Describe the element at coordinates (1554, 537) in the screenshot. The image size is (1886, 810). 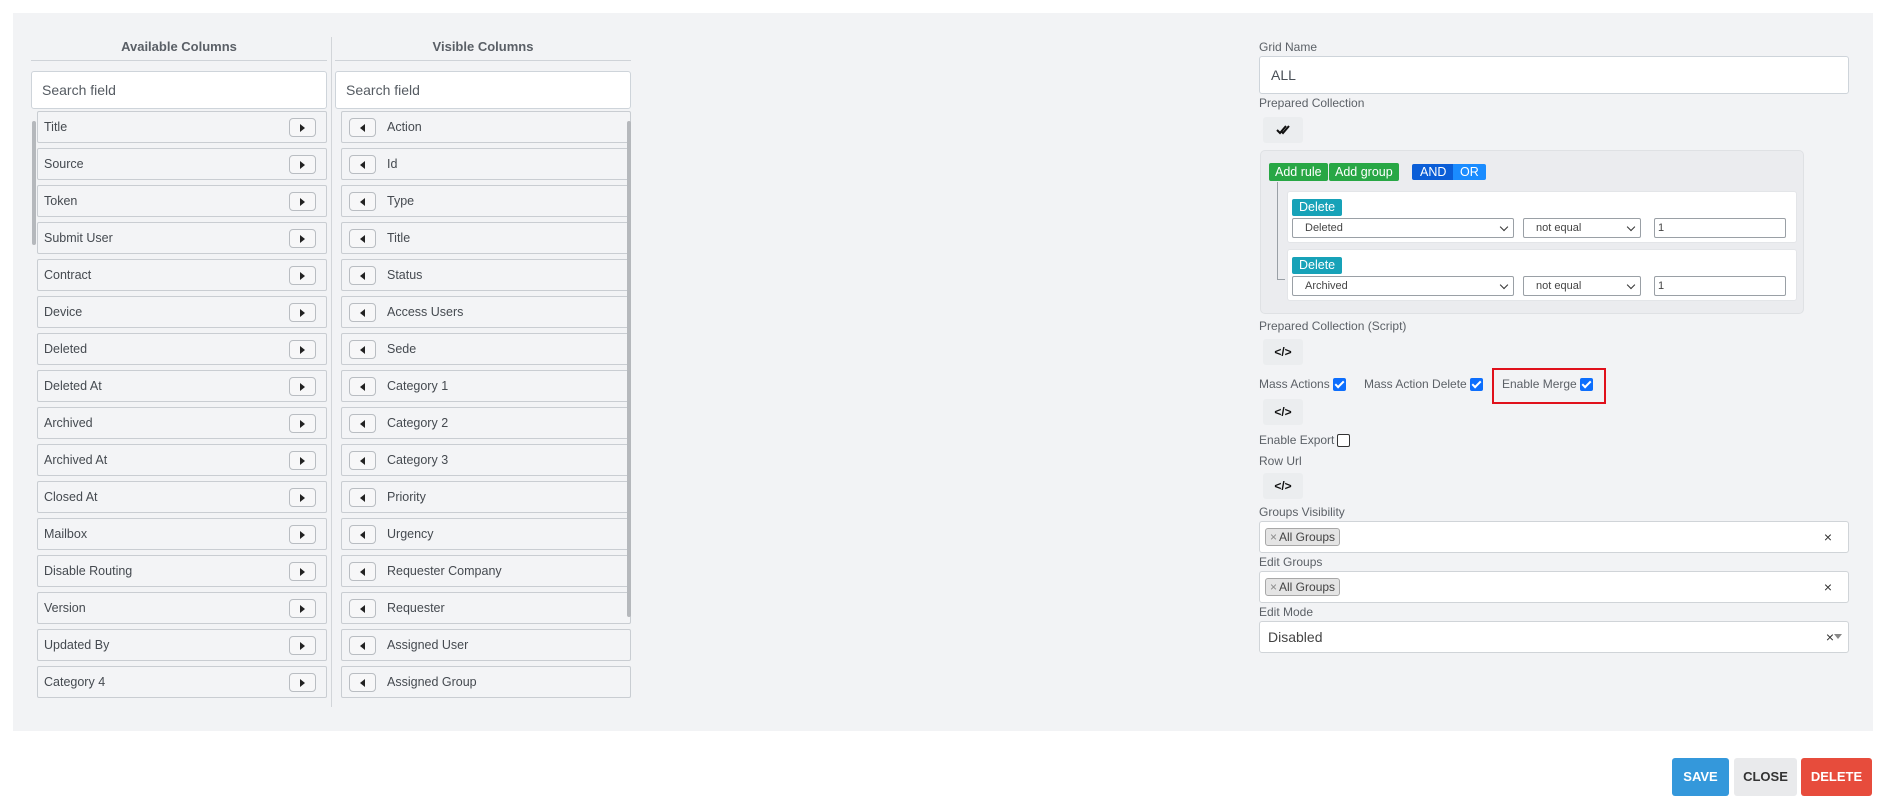
I see `groups-visibility-select: × All Groups ×` at that location.